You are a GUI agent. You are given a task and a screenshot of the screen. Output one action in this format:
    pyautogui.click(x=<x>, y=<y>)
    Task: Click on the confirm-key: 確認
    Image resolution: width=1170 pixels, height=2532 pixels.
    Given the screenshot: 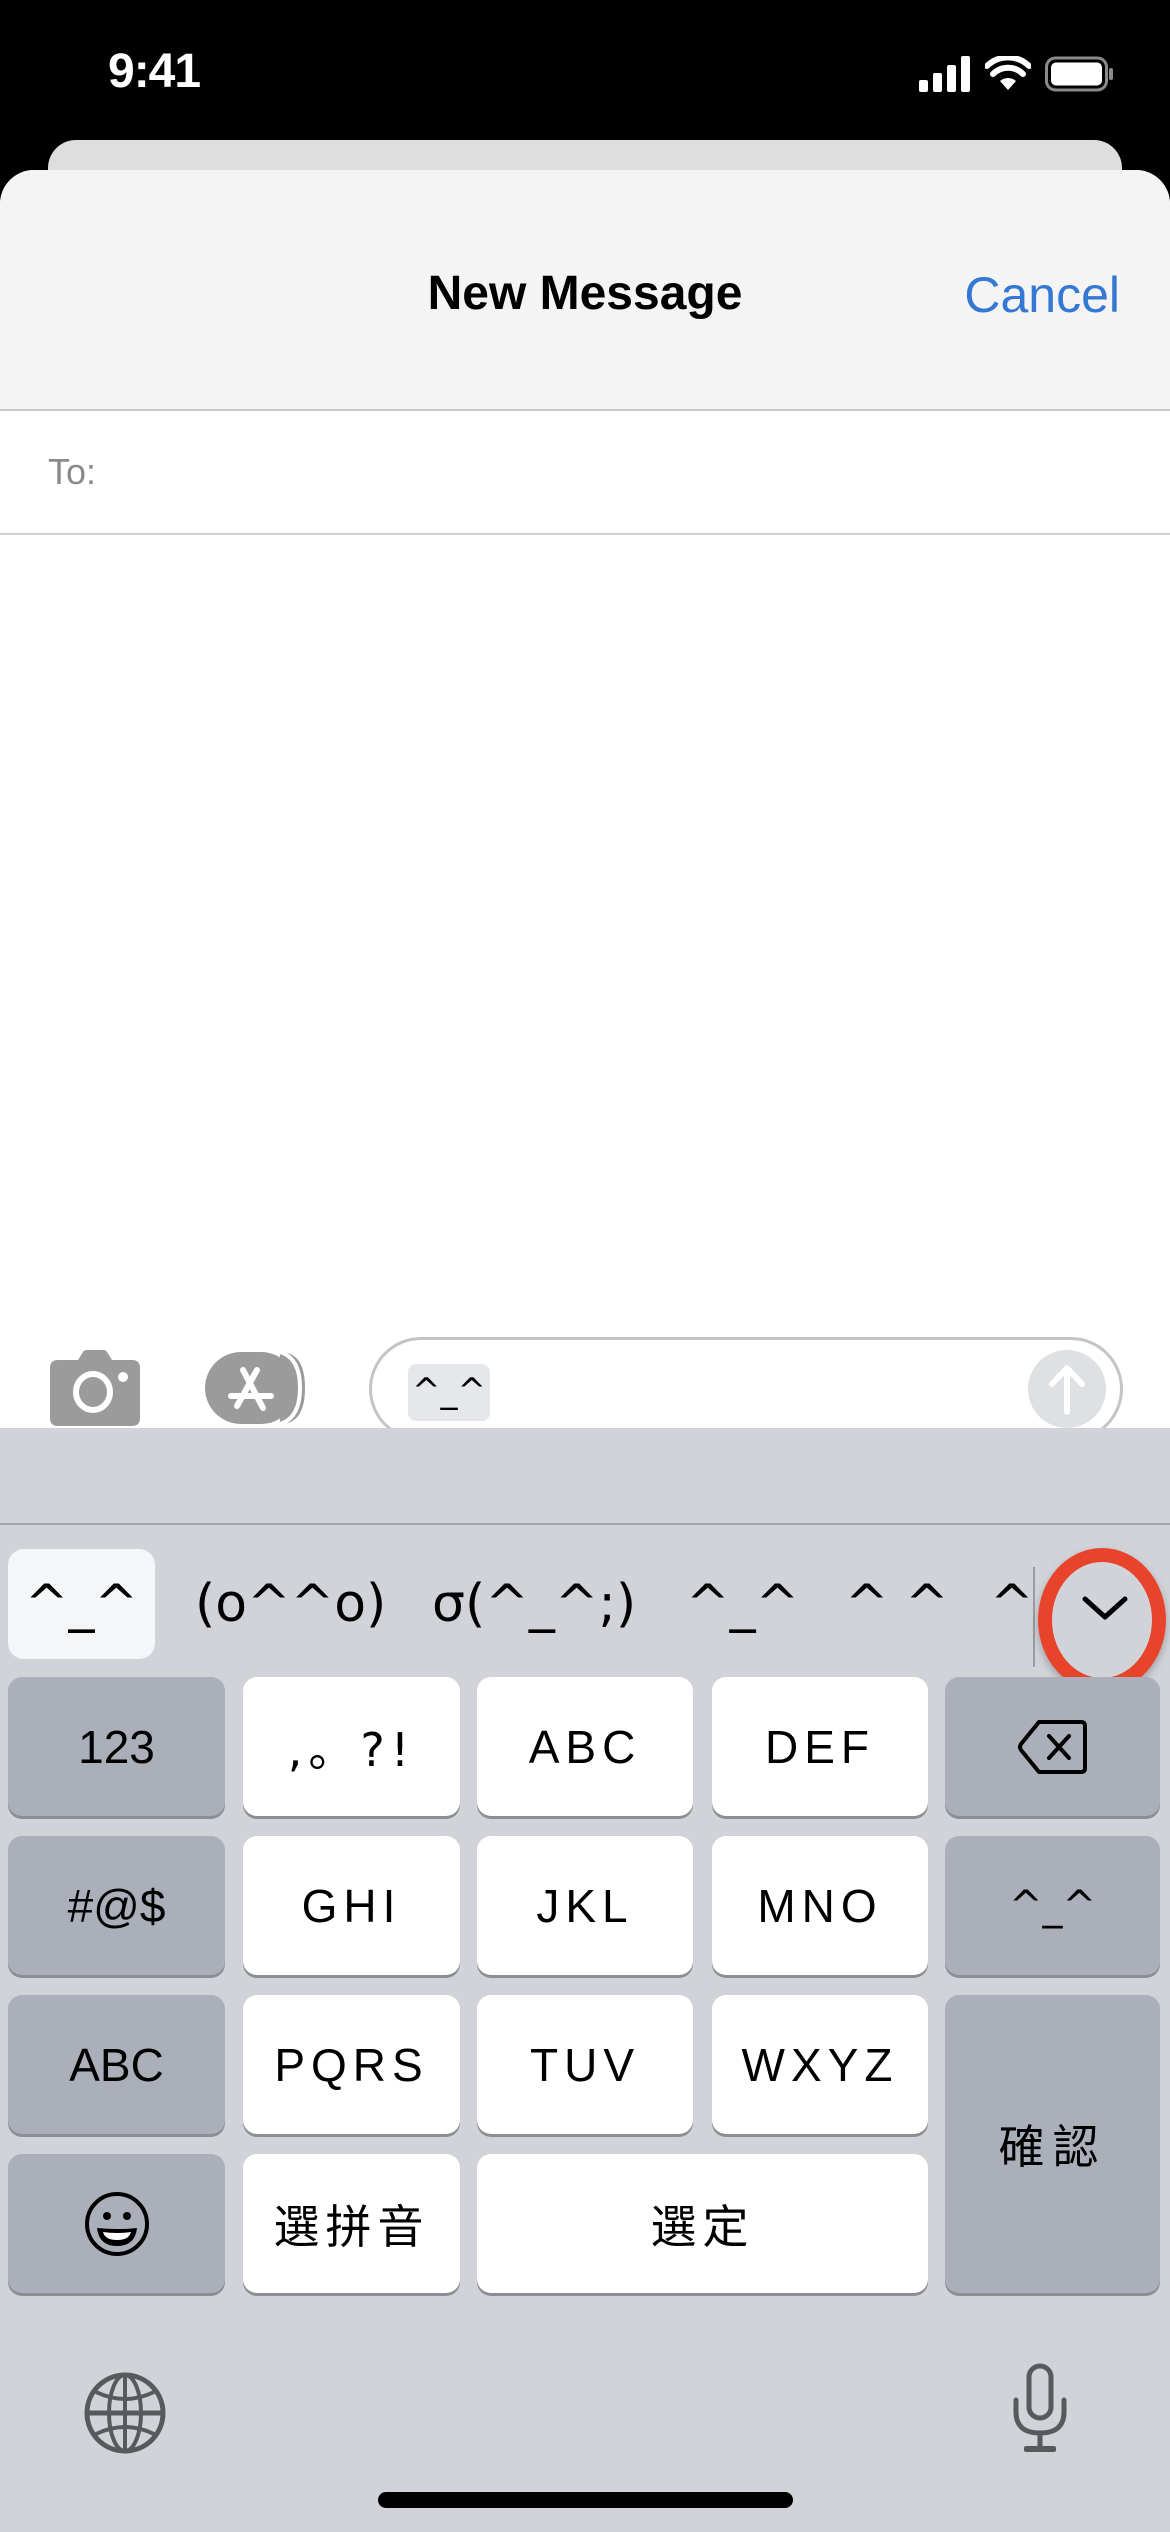 What is the action you would take?
    pyautogui.click(x=1052, y=2144)
    